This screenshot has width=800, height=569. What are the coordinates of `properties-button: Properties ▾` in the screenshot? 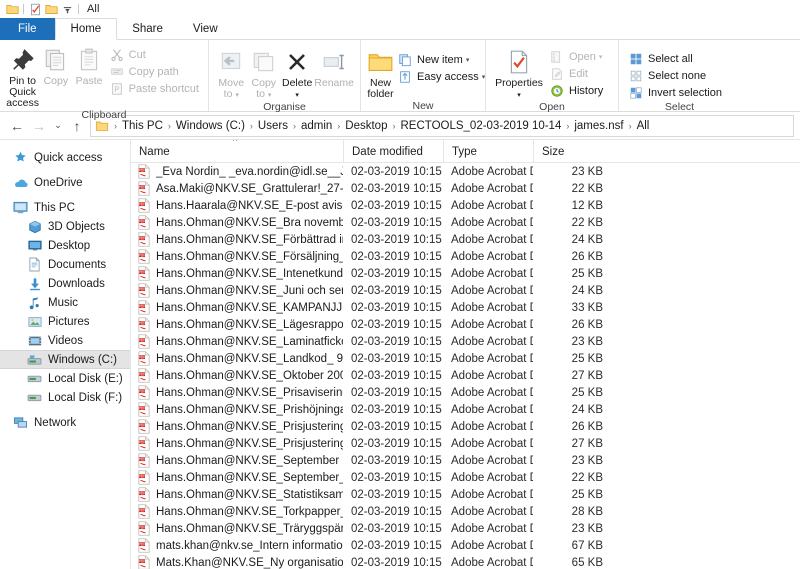 It's located at (519, 73).